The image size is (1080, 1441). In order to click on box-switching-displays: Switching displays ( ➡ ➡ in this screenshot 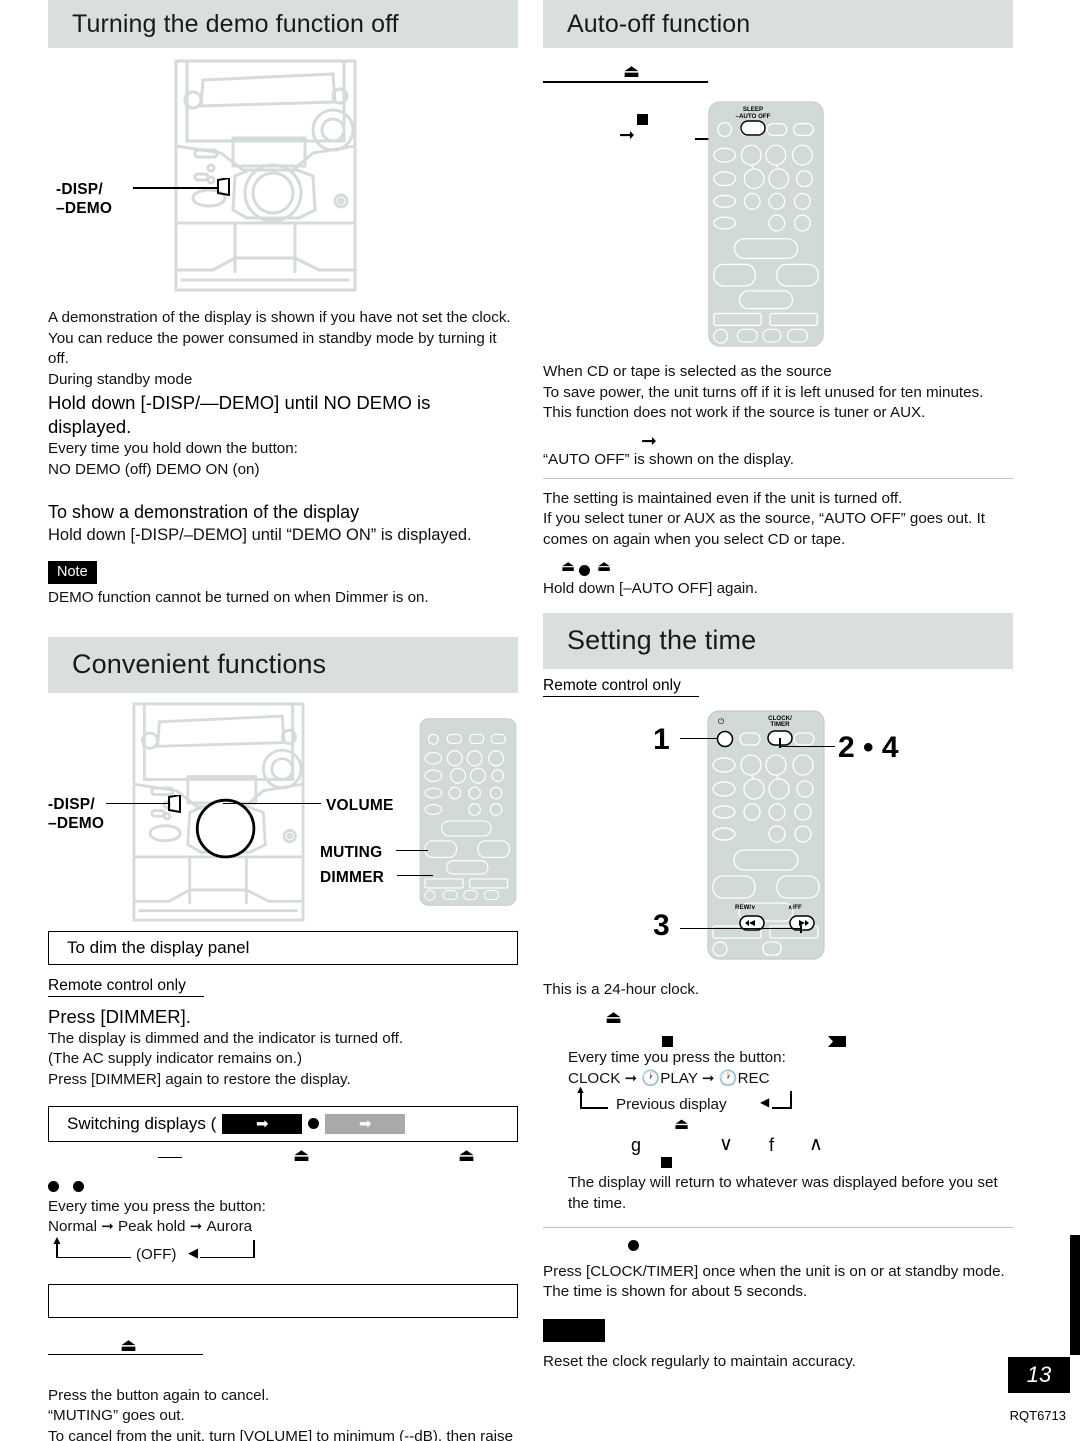, I will do `click(283, 1123)`.